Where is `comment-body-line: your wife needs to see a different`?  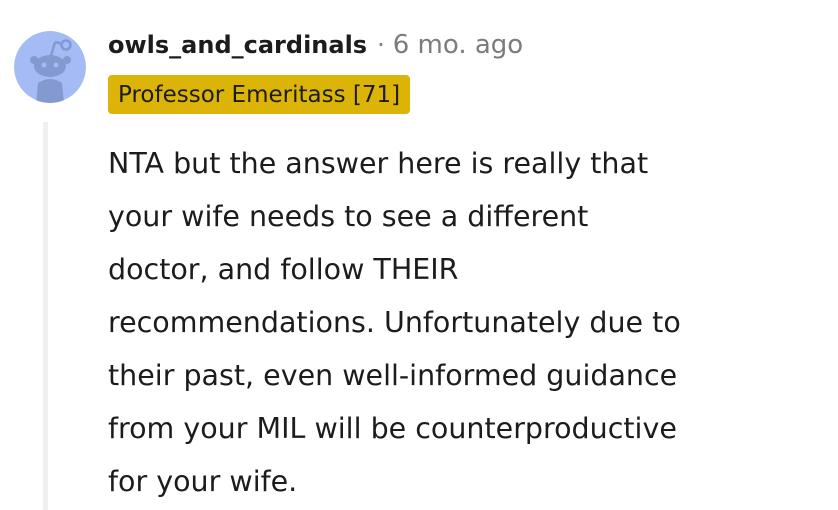
comment-body-line: your wife needs to see a different is located at coordinates (348, 216).